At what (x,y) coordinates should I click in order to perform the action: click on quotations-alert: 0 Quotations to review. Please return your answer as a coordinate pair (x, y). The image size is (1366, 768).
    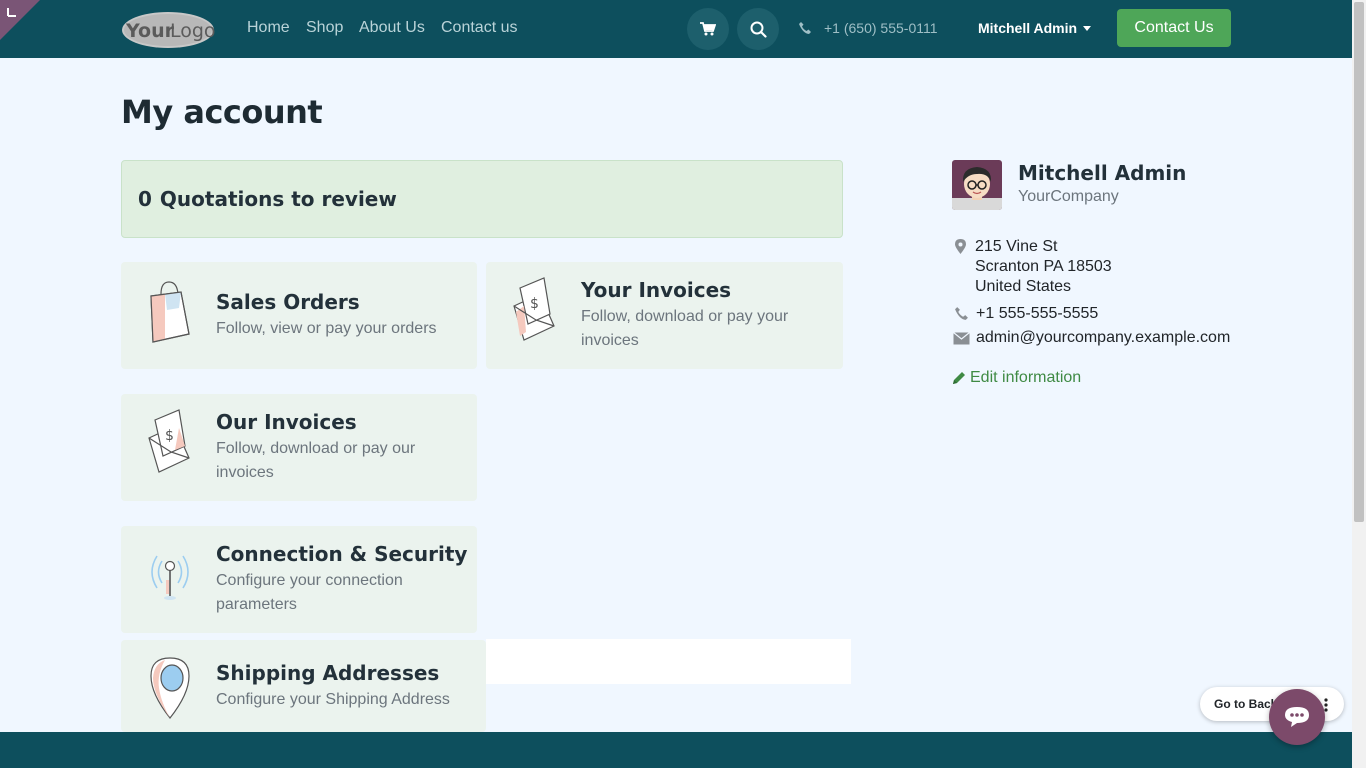
    Looking at the image, I should click on (482, 199).